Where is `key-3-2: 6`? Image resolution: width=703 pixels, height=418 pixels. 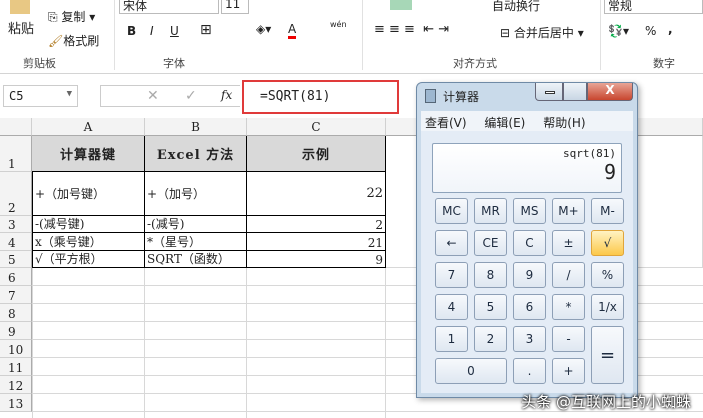
key-3-2: 6 is located at coordinates (529, 307).